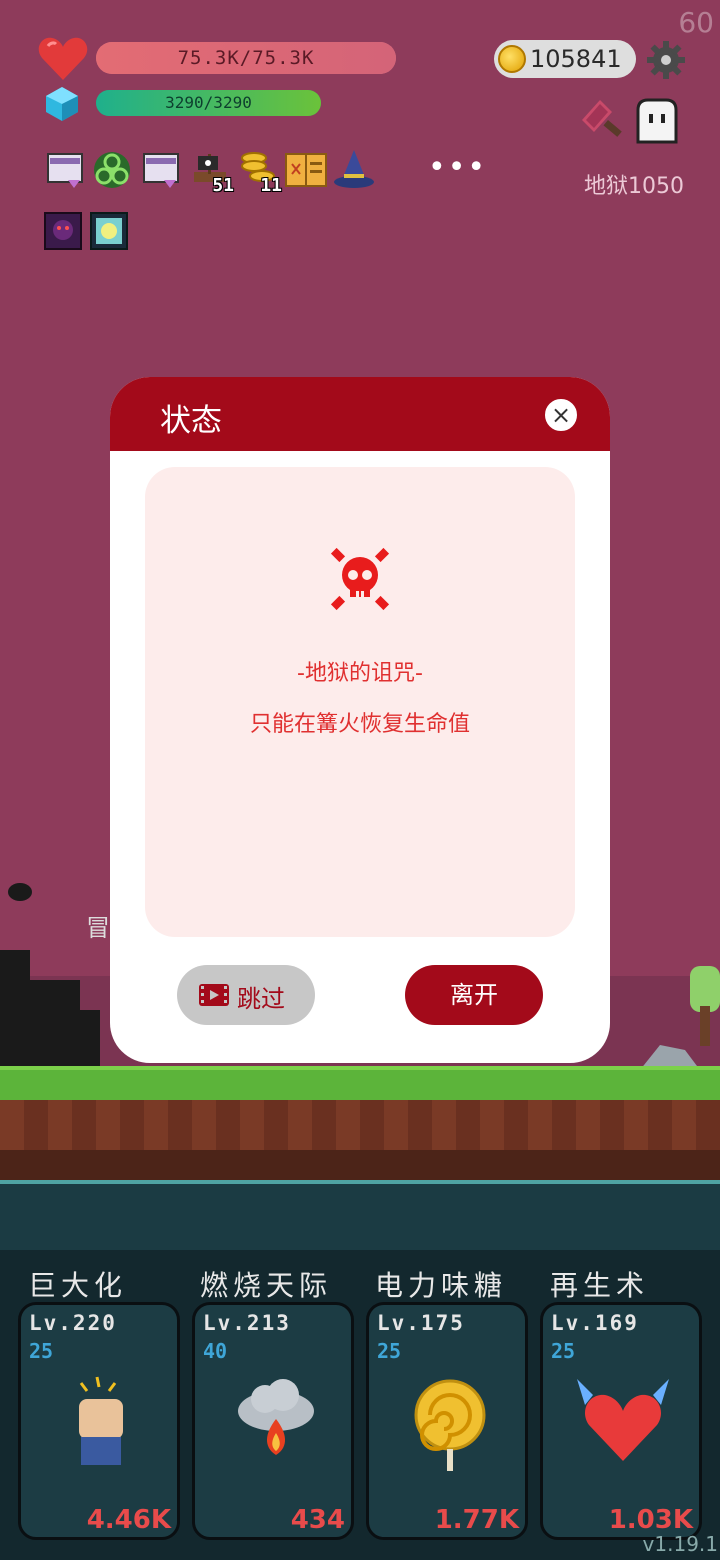 The width and height of the screenshot is (720, 1560). I want to click on leave-button: 离开, so click(474, 995).